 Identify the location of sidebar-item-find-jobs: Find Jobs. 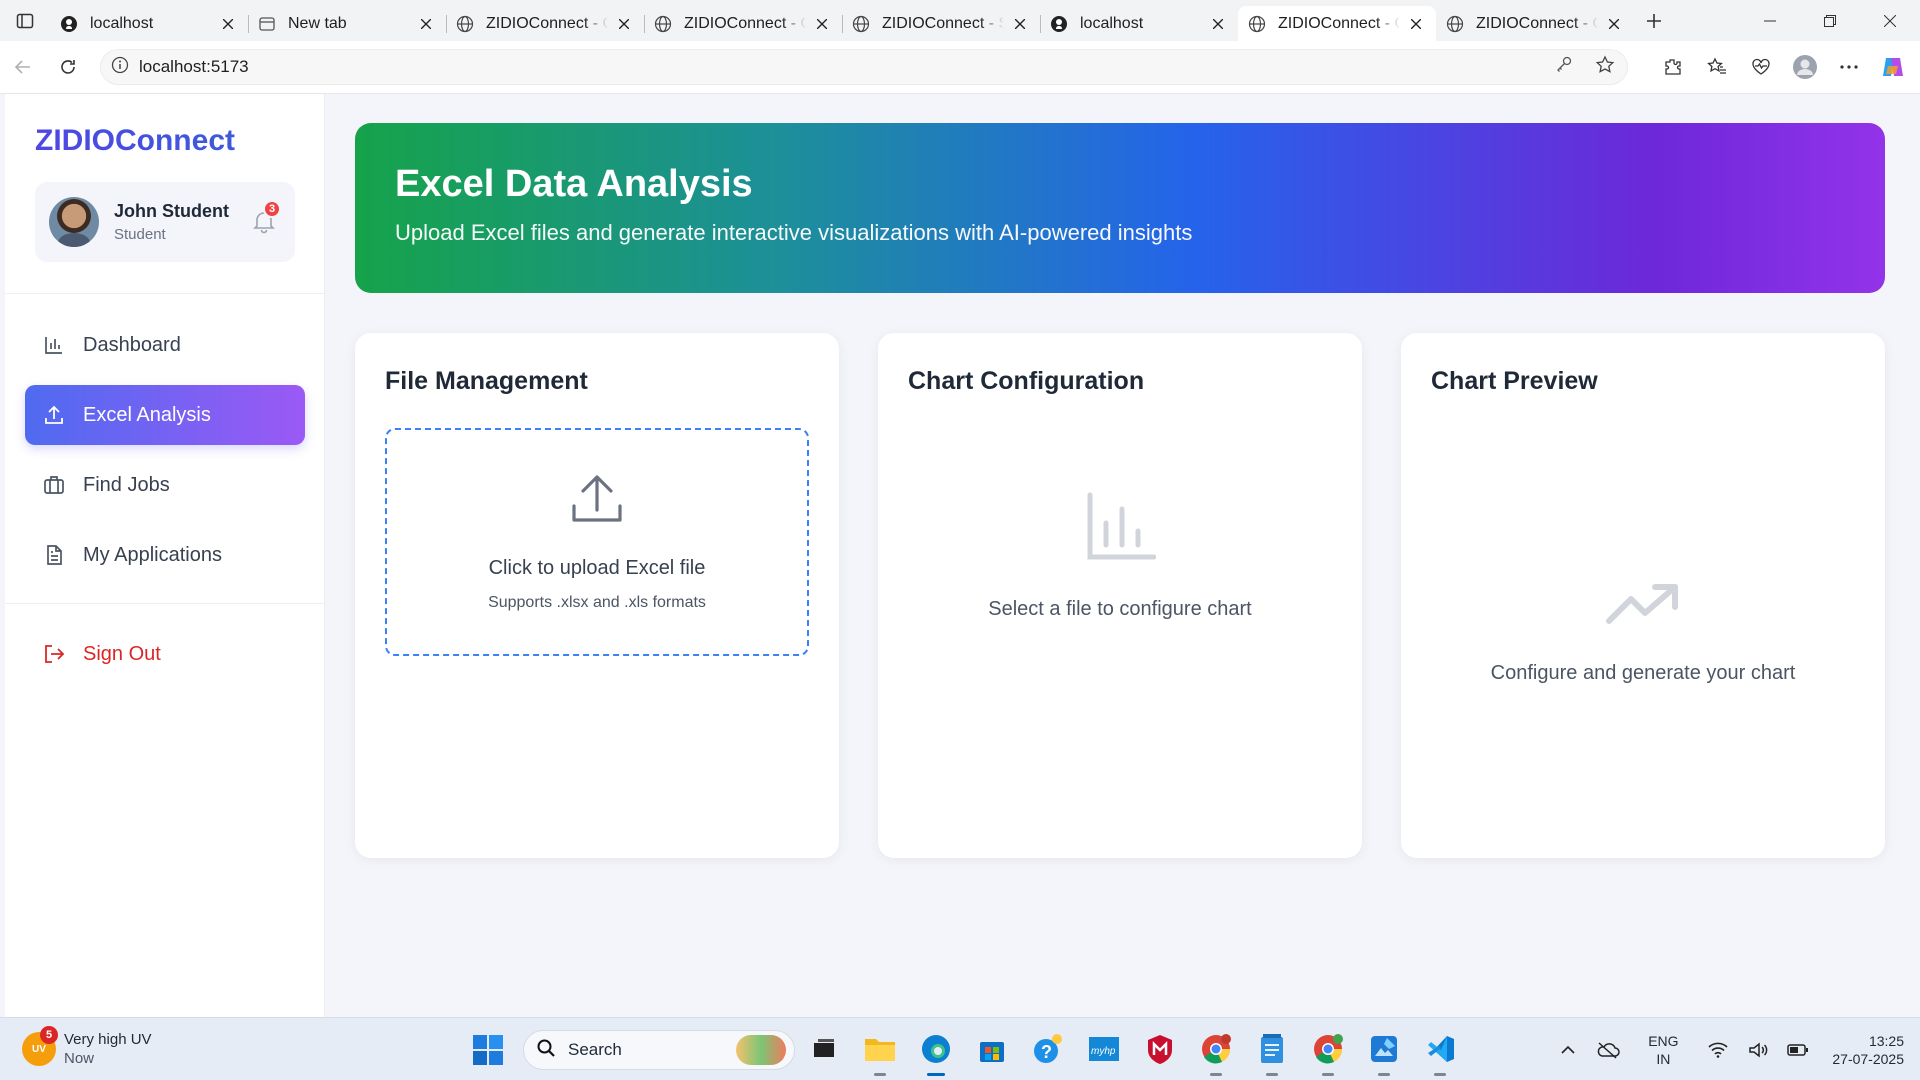
(165, 485).